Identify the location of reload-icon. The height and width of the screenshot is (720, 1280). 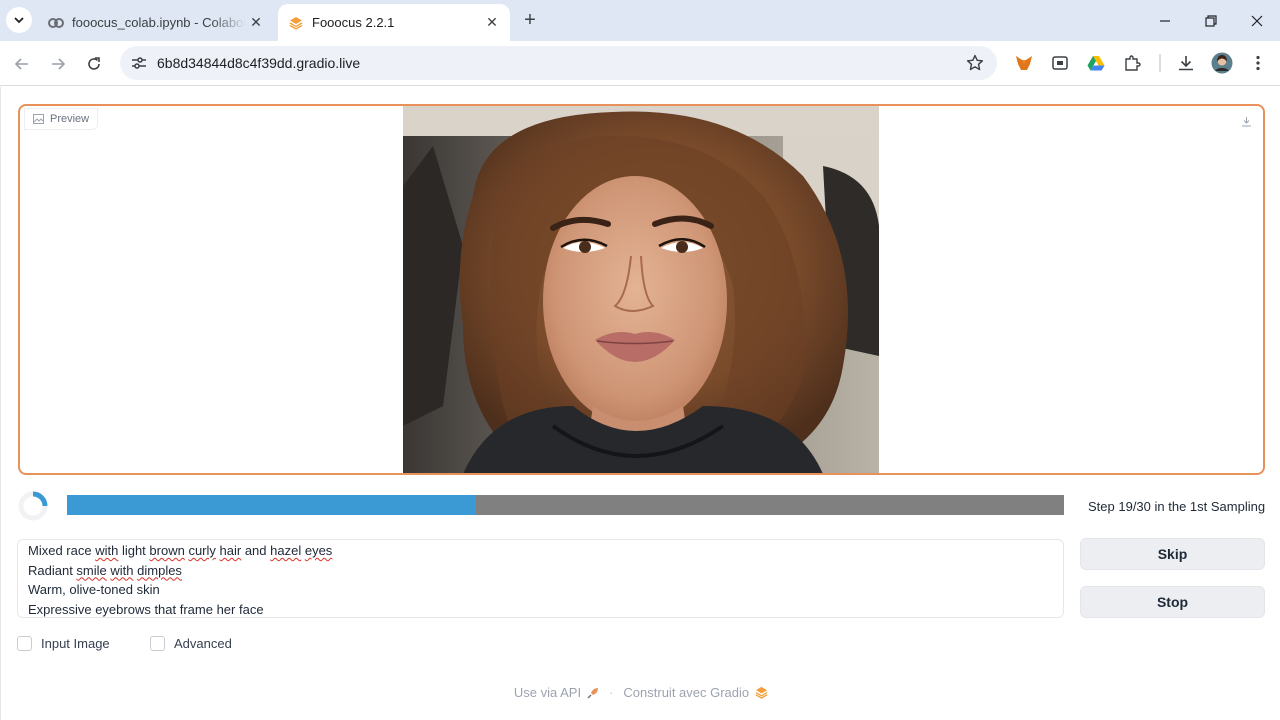
(94, 63).